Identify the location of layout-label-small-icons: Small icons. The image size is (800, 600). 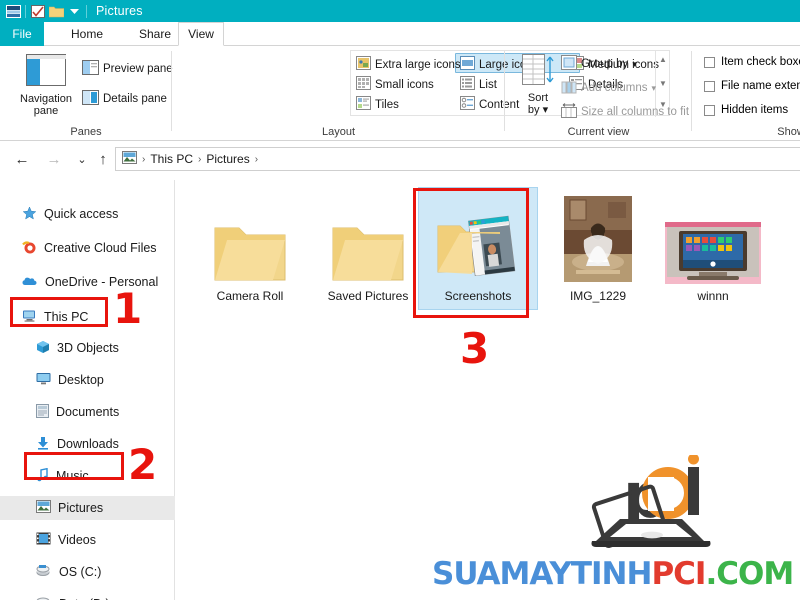
(404, 84).